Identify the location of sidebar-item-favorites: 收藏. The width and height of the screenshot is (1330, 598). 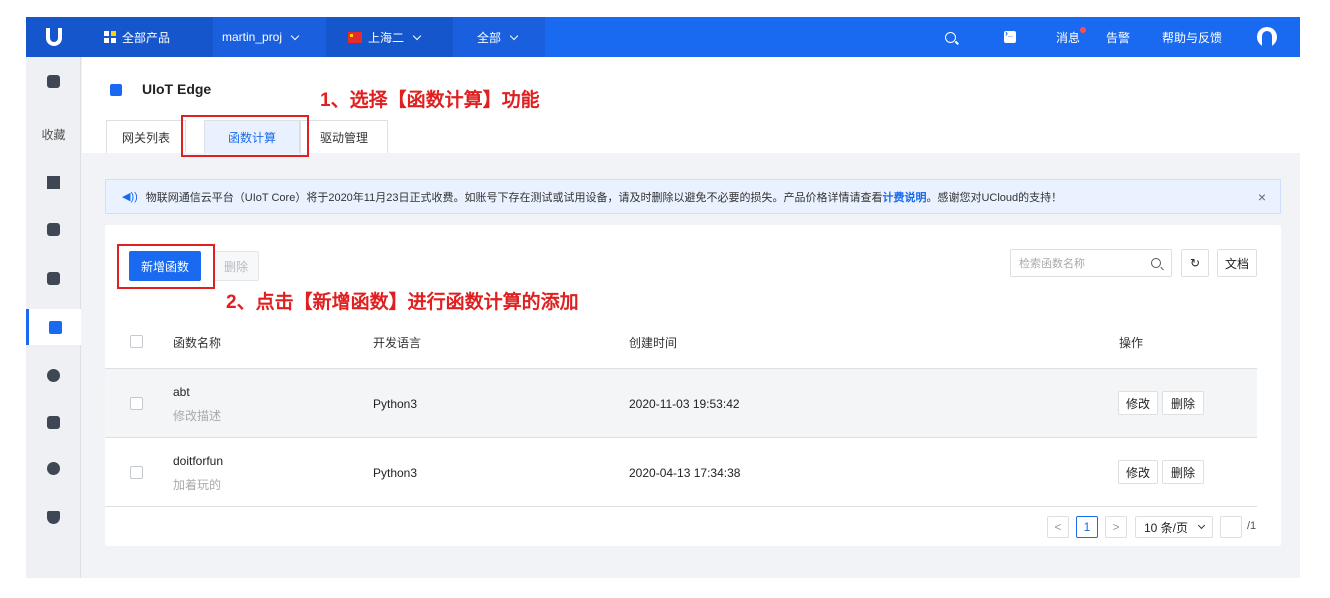
(53, 134).